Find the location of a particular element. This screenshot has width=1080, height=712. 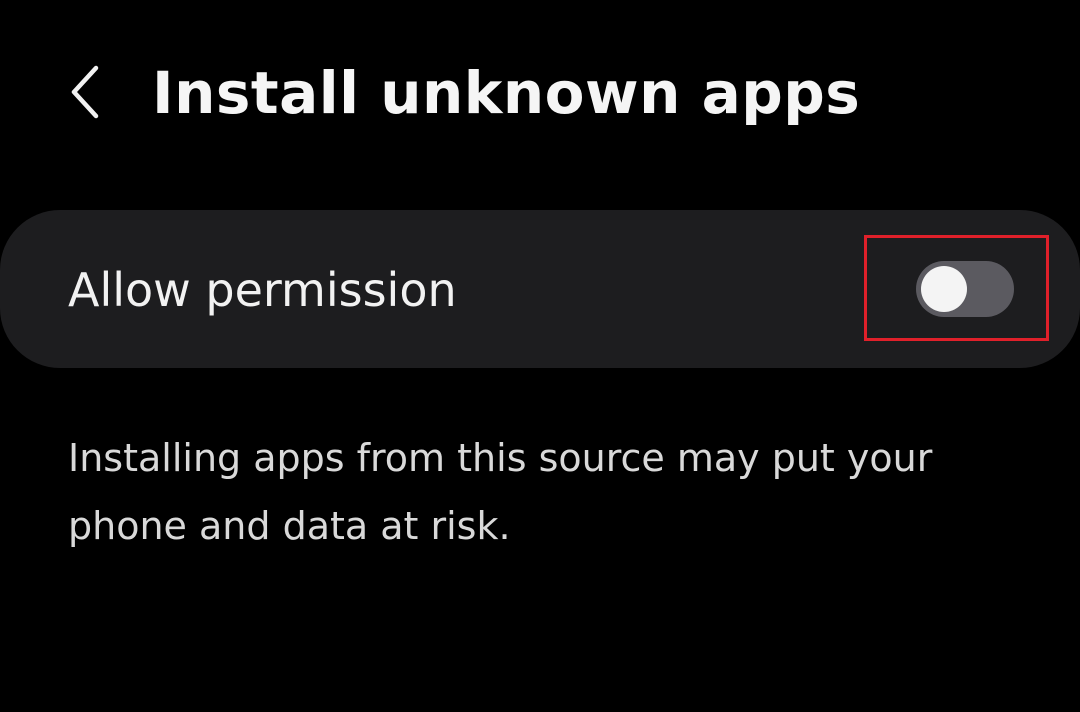

chevron-left-icon is located at coordinates (85, 92).